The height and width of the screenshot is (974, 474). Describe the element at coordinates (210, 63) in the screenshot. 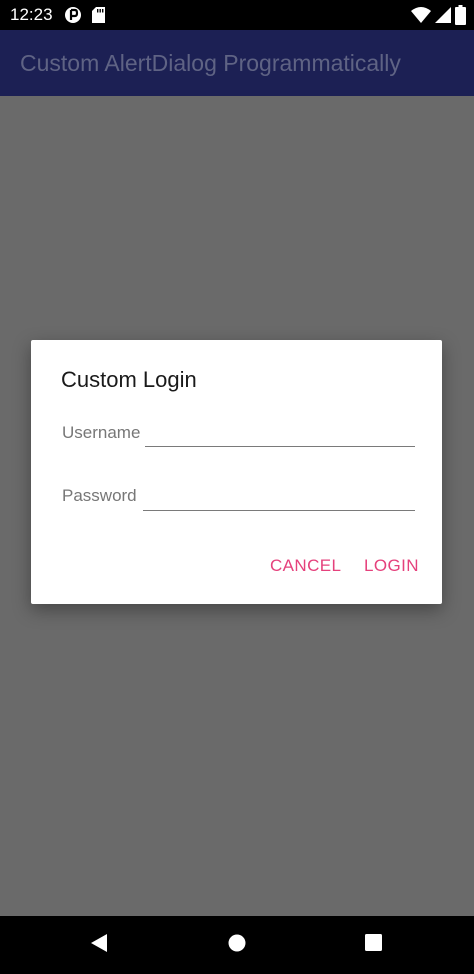

I see `app-title: Custom AlertDialog Programmatically` at that location.